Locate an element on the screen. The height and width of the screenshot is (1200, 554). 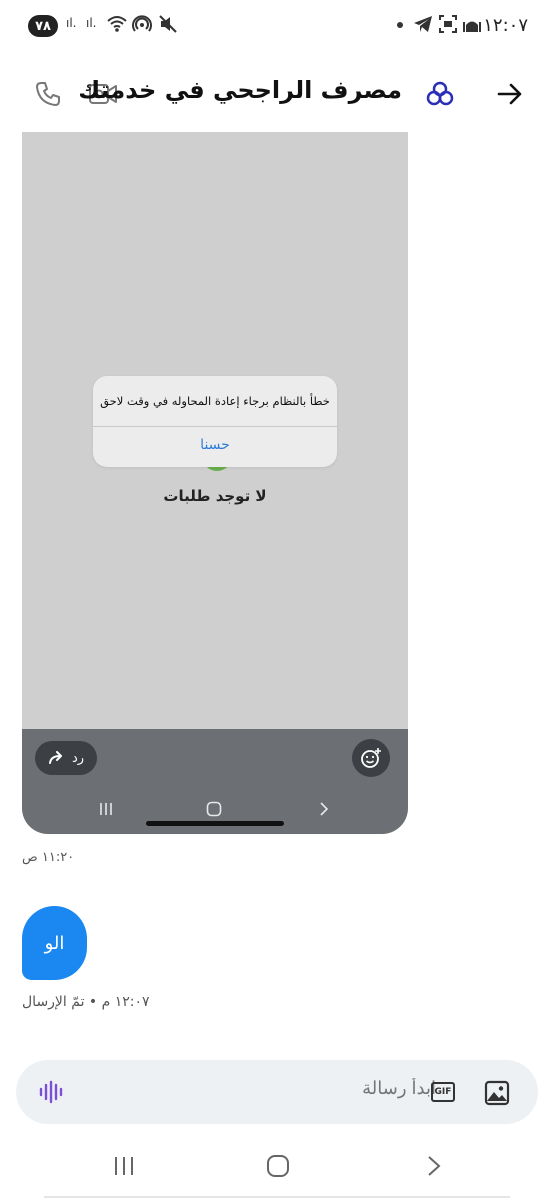
voice-wave-icon is located at coordinates (51, 1092).